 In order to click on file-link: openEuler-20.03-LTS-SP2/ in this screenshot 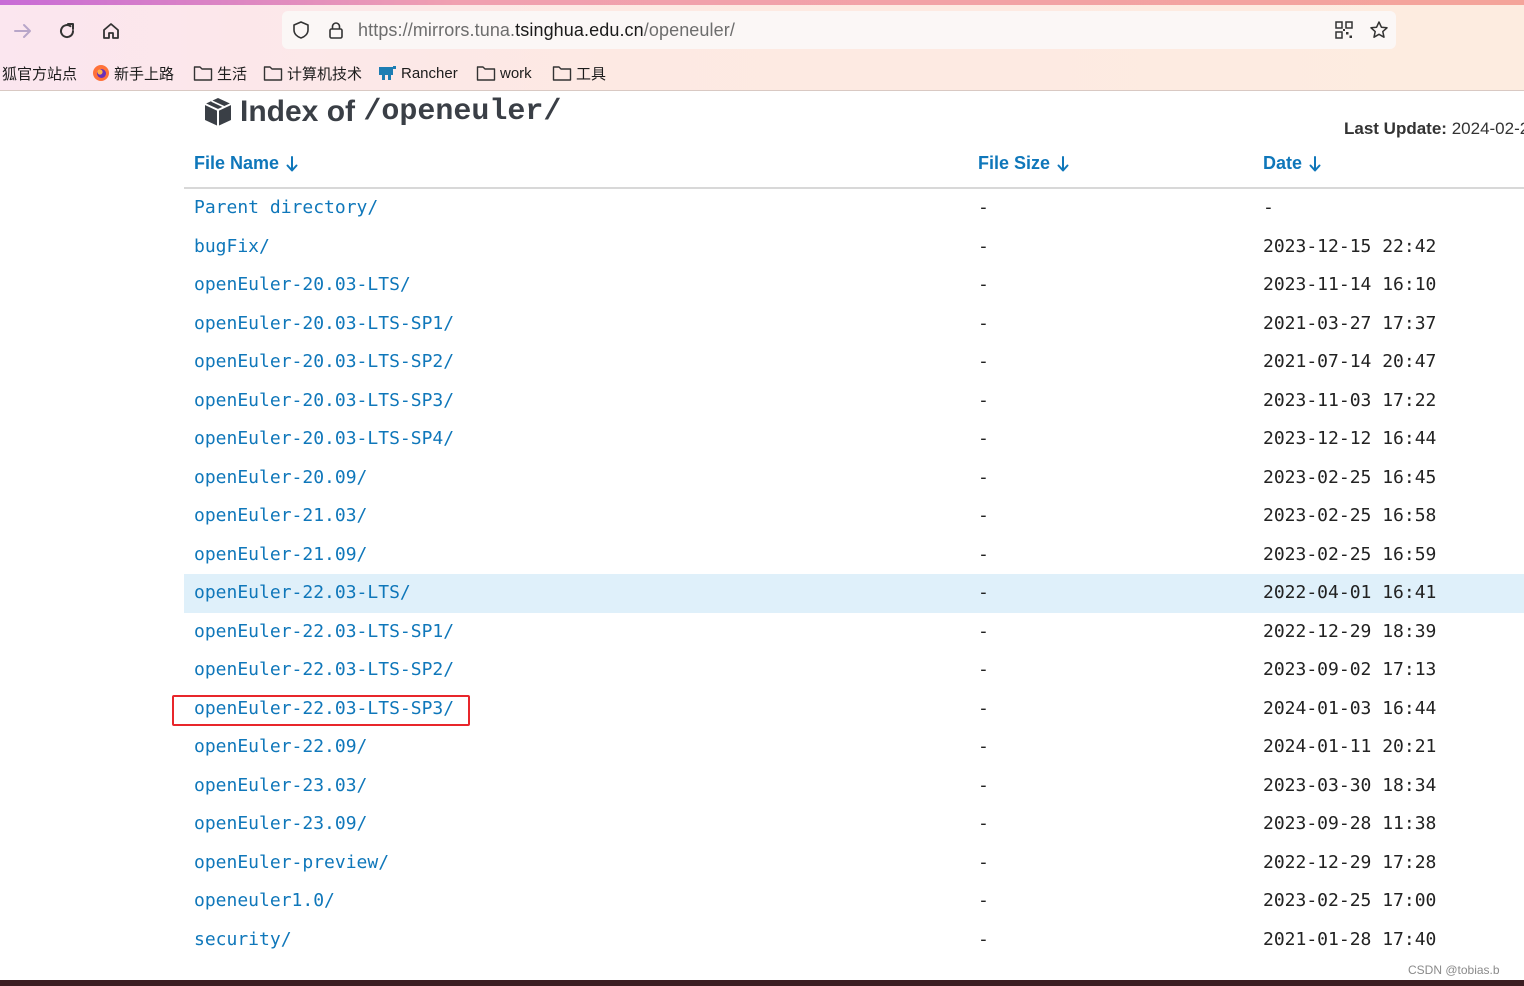, I will do `click(324, 361)`.